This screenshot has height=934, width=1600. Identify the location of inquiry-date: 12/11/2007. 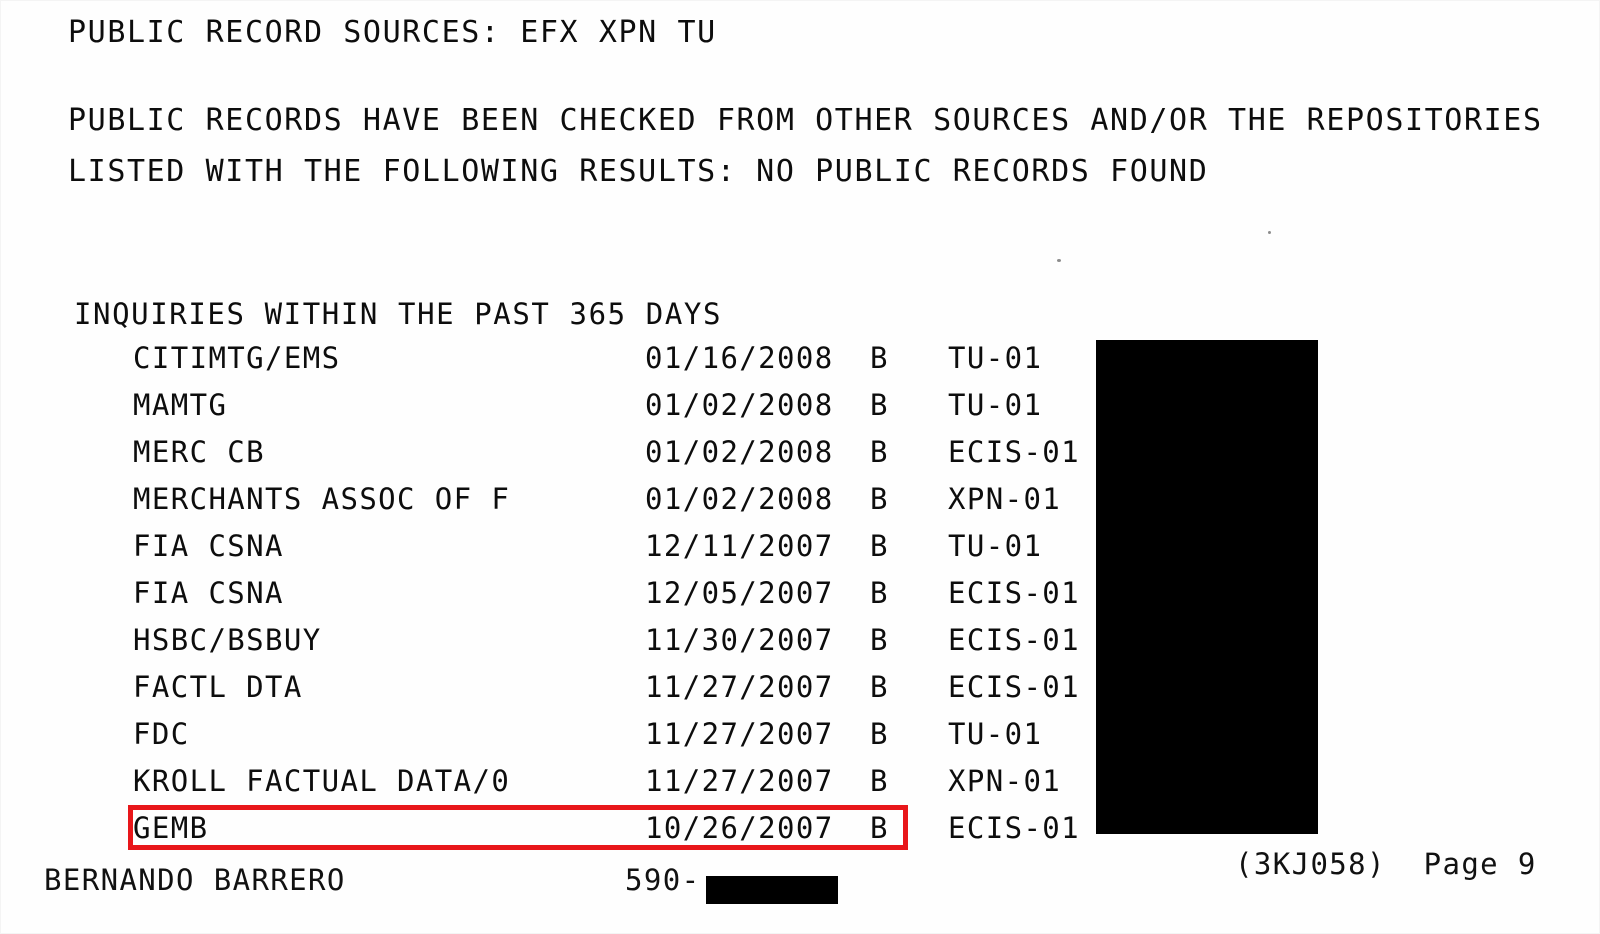
(739, 546).